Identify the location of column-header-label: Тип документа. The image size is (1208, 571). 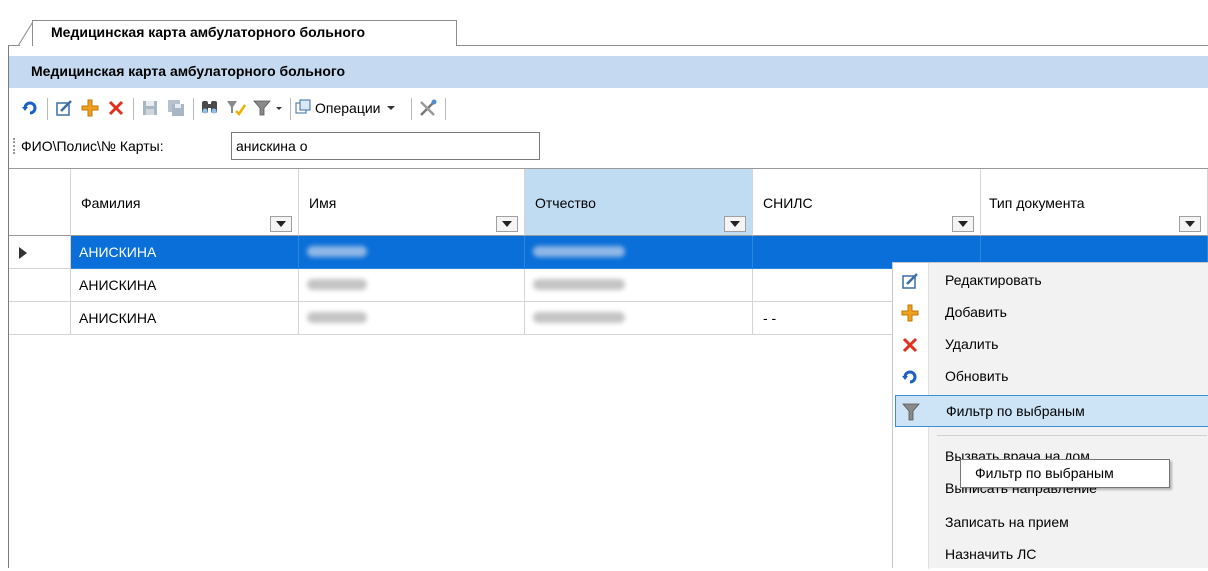
(1037, 203).